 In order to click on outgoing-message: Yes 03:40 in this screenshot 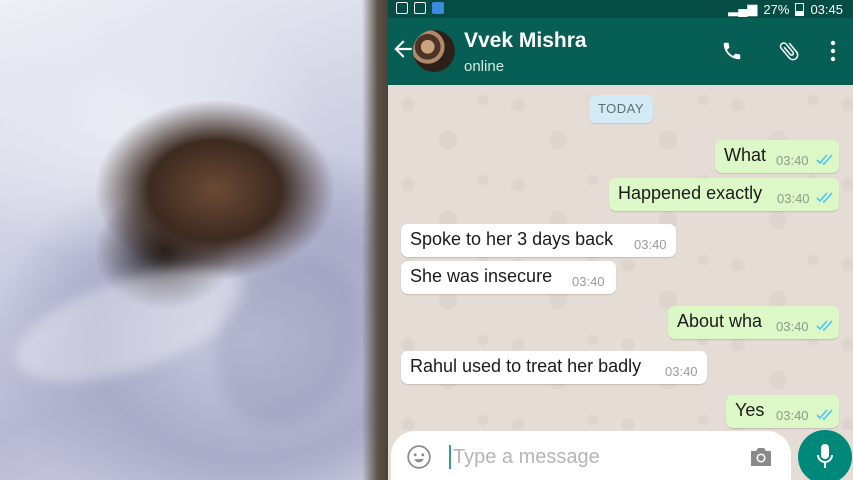, I will do `click(782, 411)`.